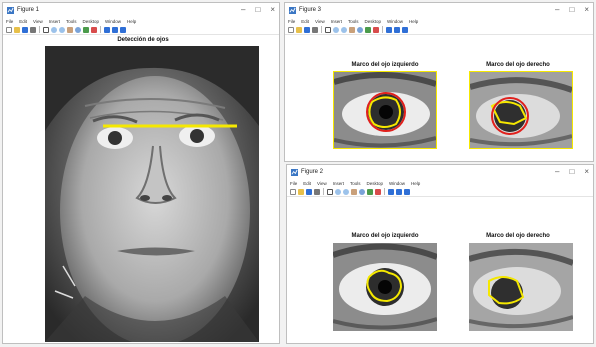 The image size is (596, 347). I want to click on figure1-titlebar: Figure 1 – □ ×, so click(141, 10).